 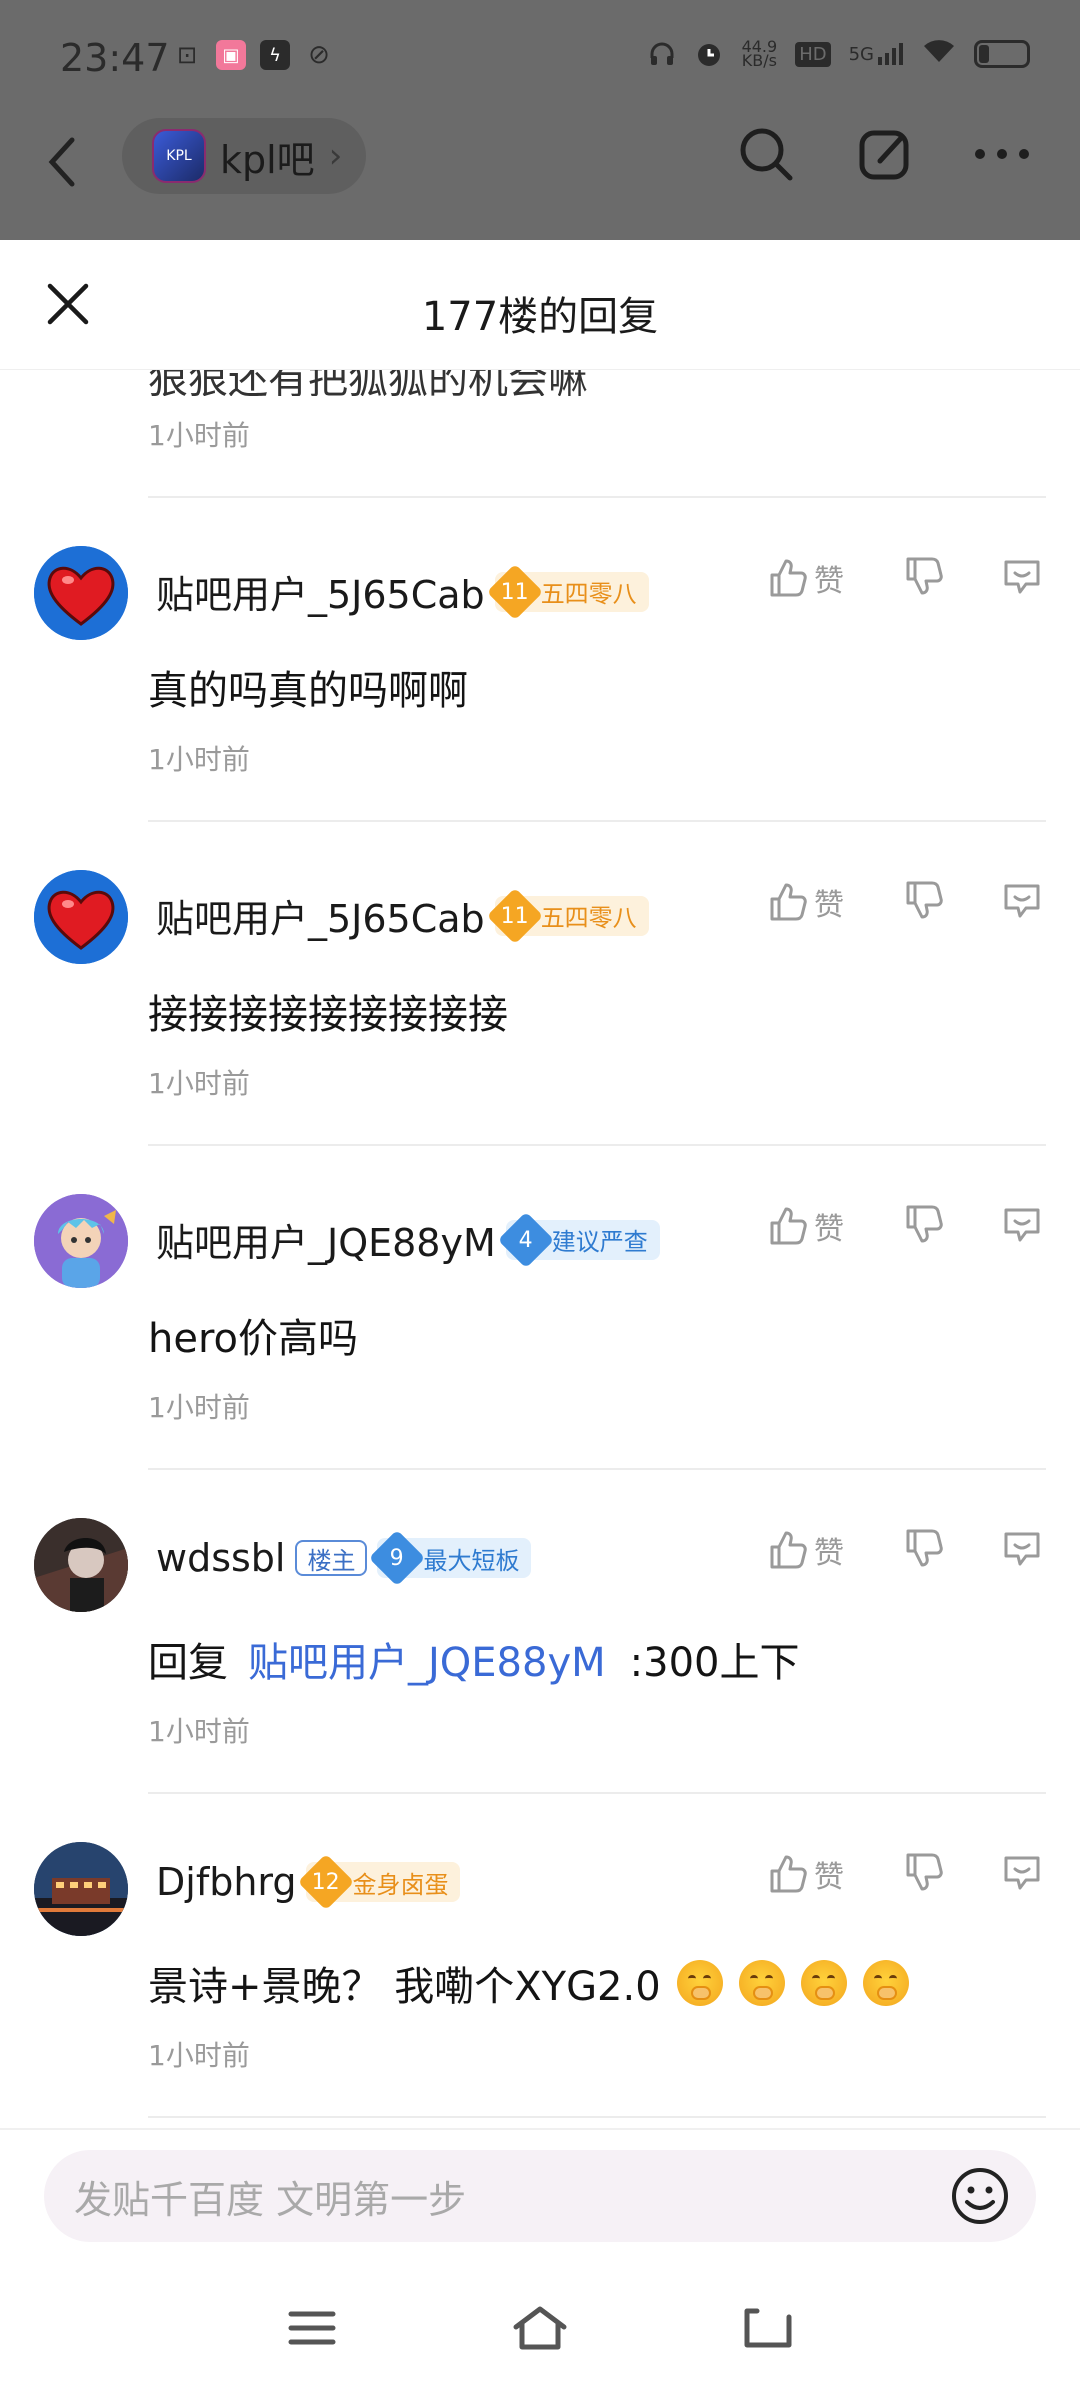 I want to click on list-item: Djfbhrg 12 金身卤蛋 赞 景诗+景晚？ 我嘞个XYG2.0 1小时前, so click(x=540, y=1956).